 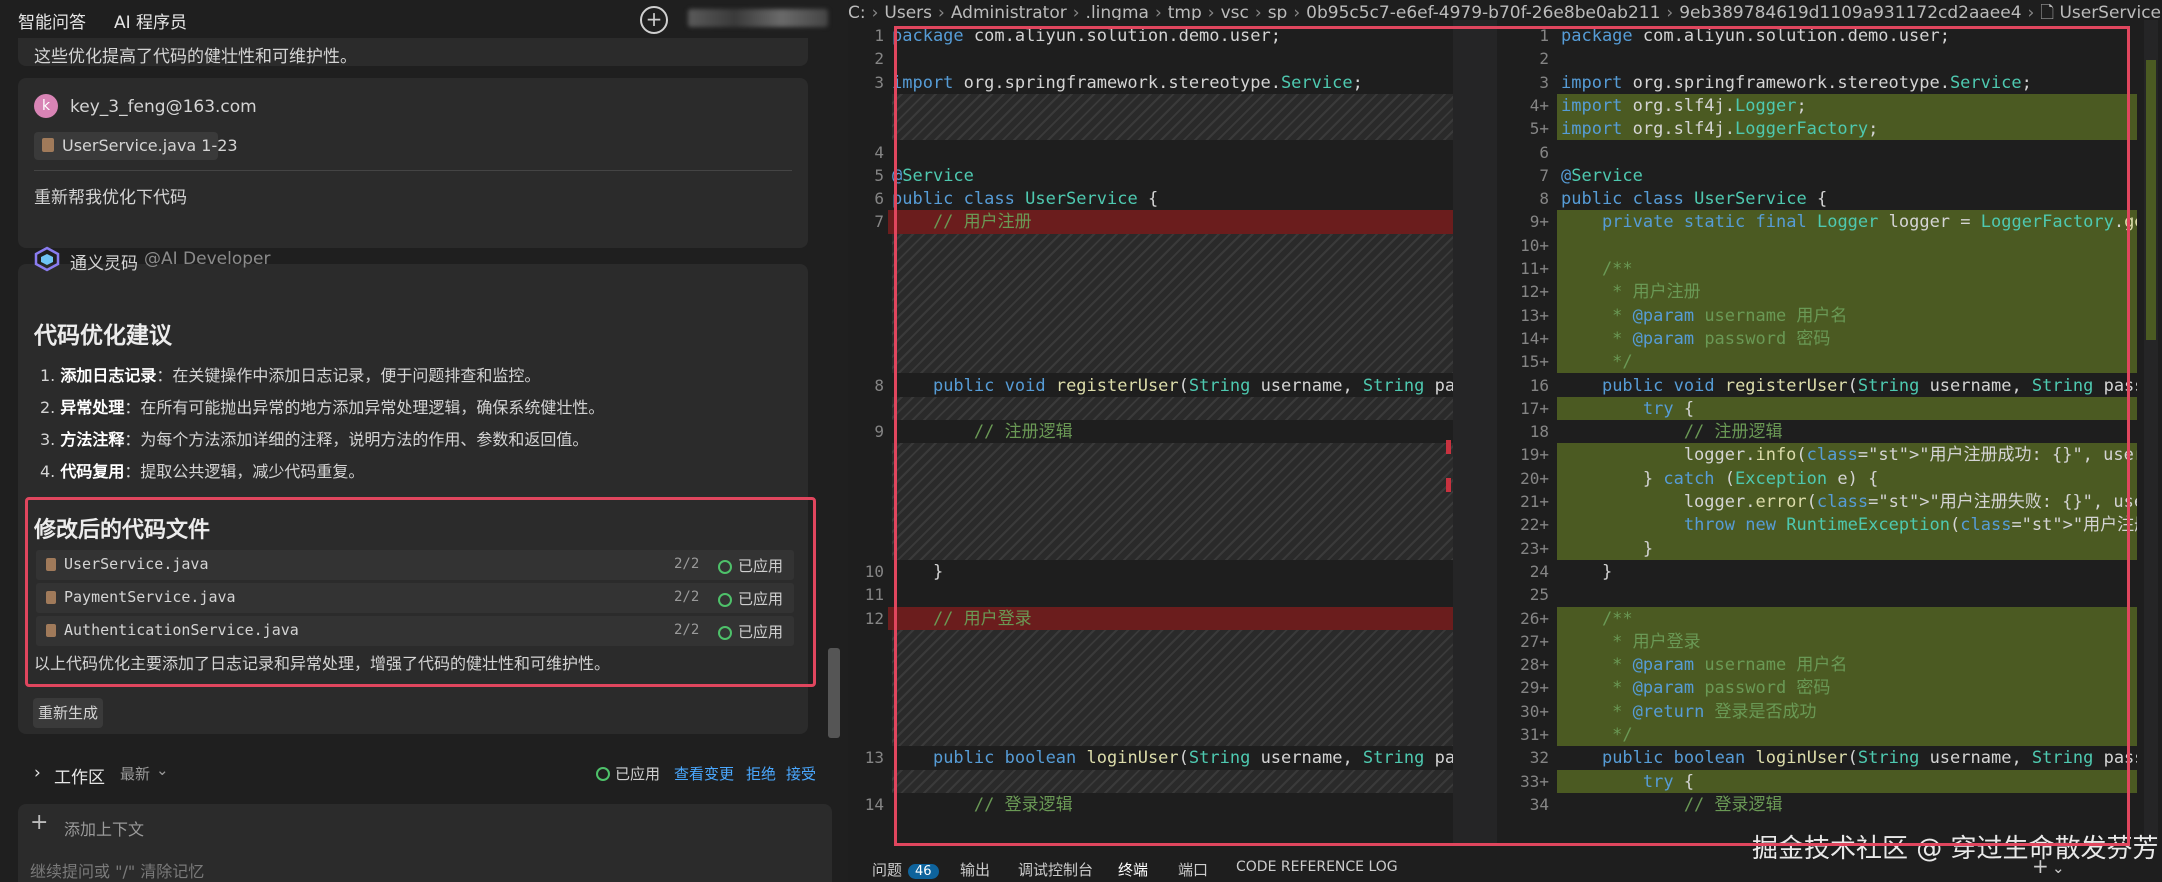 I want to click on breadcrumb-item: Users, so click(x=908, y=11).